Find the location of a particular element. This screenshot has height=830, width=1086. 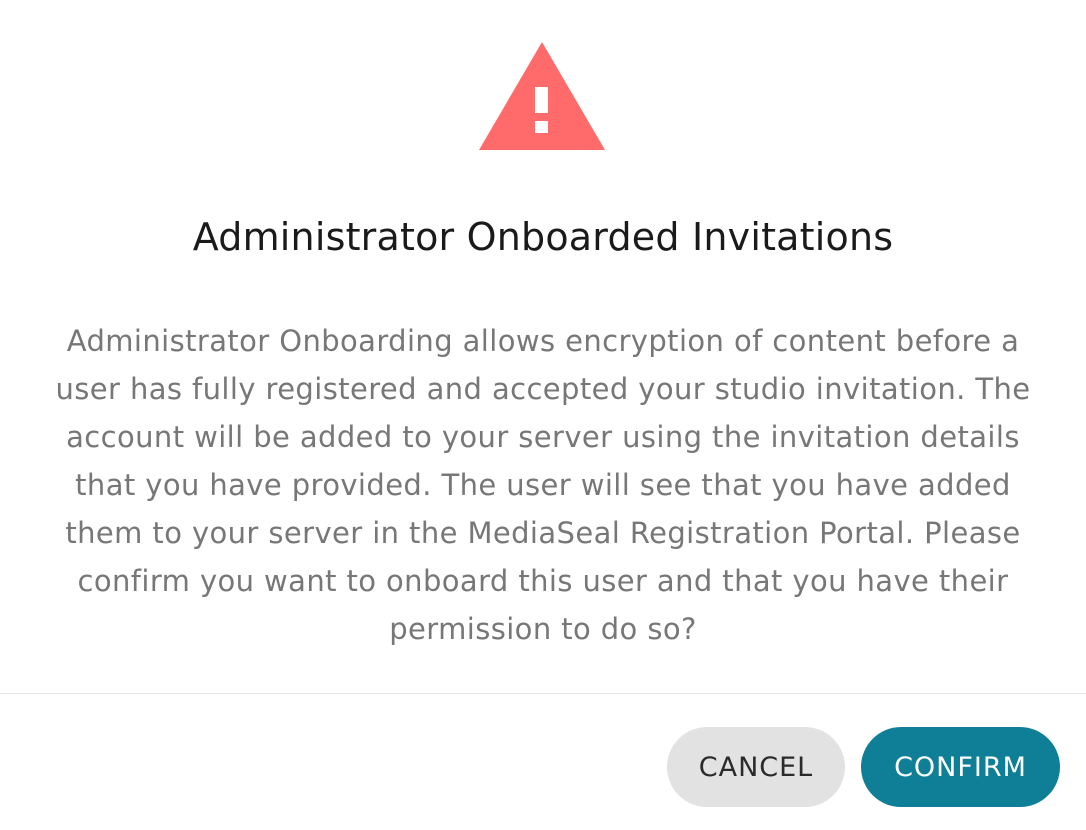

footer-divider is located at coordinates (543, 693).